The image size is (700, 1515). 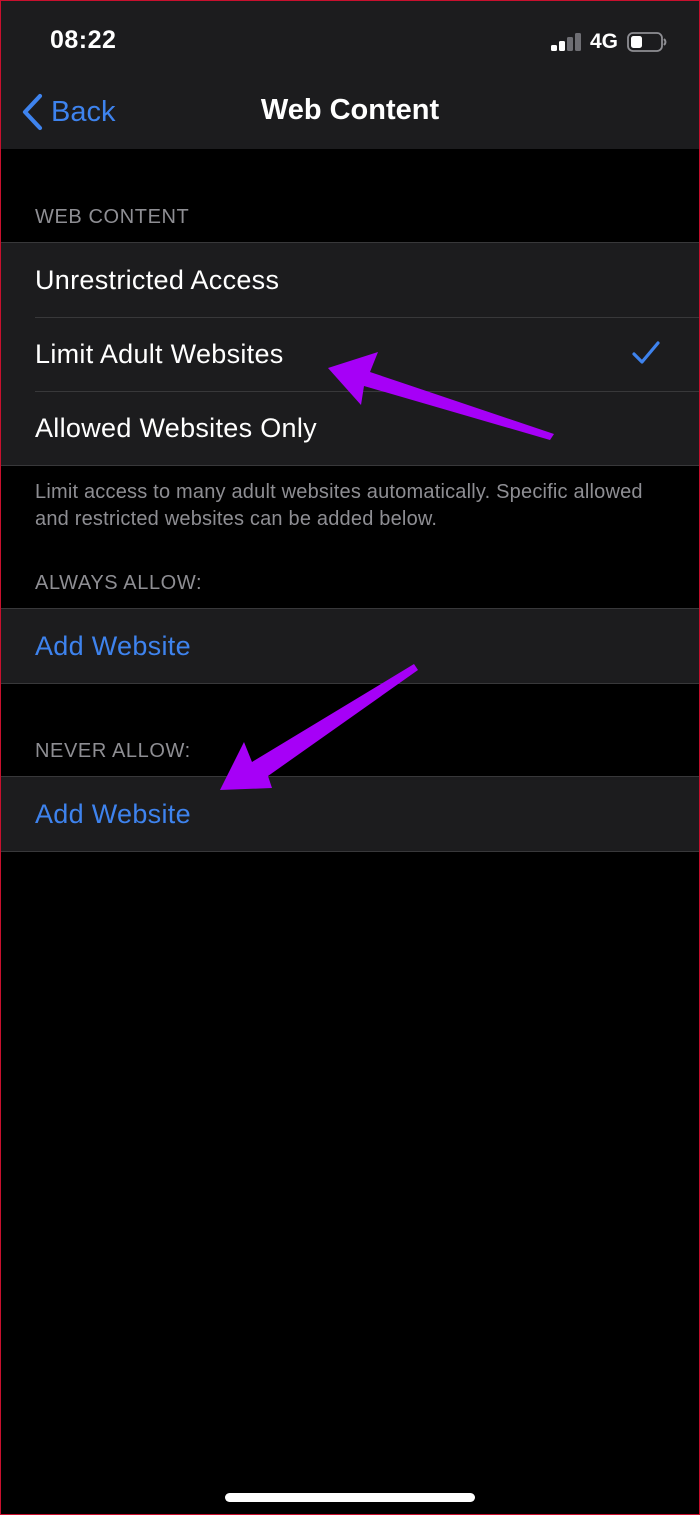 I want to click on option-allowed-websites-only: Allowed Websites Only, so click(x=350, y=428).